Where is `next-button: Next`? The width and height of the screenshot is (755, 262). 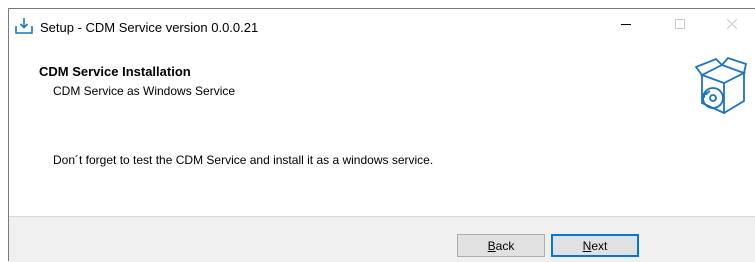 next-button: Next is located at coordinates (595, 245).